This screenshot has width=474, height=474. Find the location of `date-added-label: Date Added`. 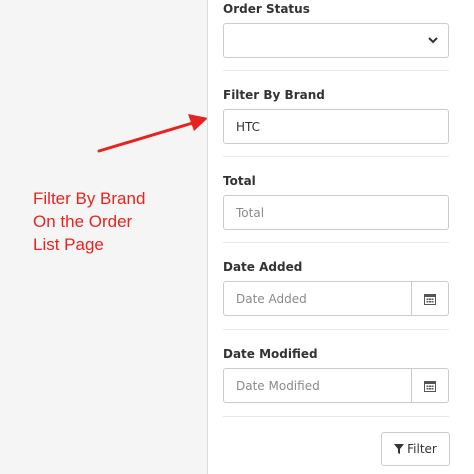

date-added-label: Date Added is located at coordinates (263, 267).